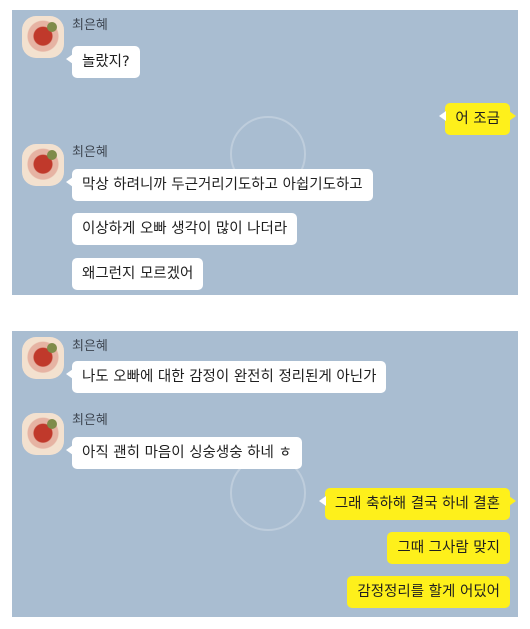  What do you see at coordinates (428, 592) in the screenshot?
I see `my-message-bubble: 감정정리를 할게 어딨어` at bounding box center [428, 592].